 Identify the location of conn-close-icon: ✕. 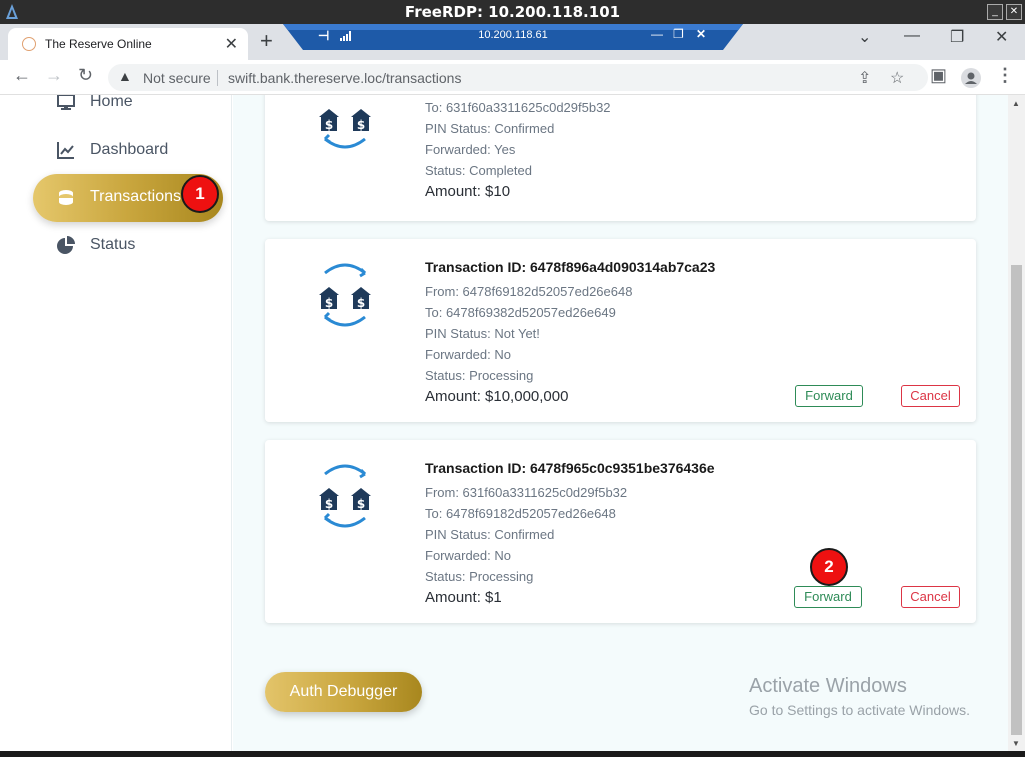
(701, 34).